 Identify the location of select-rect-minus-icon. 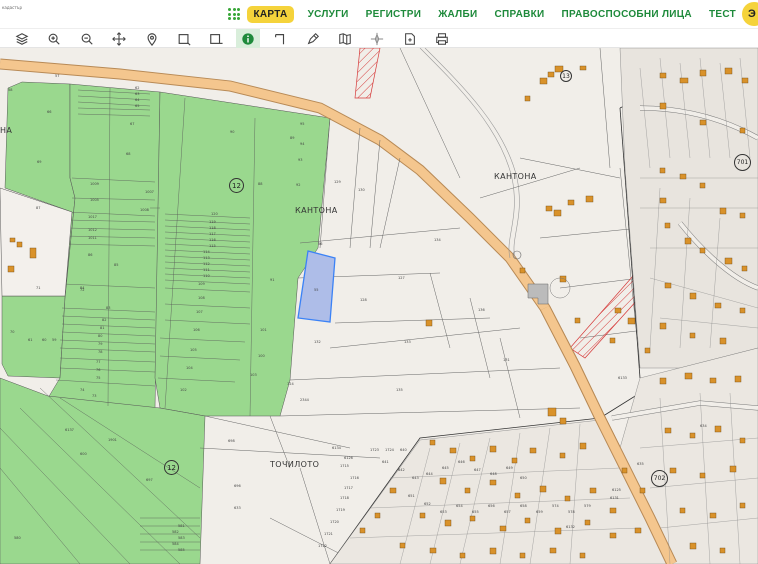
(216, 38).